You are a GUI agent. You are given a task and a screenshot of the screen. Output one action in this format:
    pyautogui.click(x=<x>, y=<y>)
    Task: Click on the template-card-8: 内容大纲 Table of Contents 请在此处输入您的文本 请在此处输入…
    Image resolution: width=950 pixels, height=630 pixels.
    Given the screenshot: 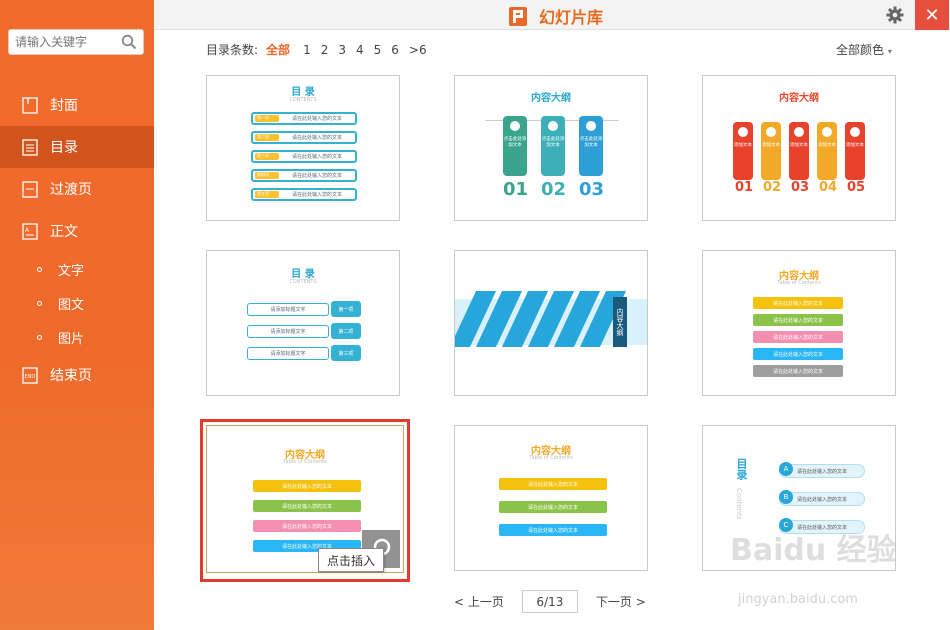 What is the action you would take?
    pyautogui.click(x=551, y=498)
    